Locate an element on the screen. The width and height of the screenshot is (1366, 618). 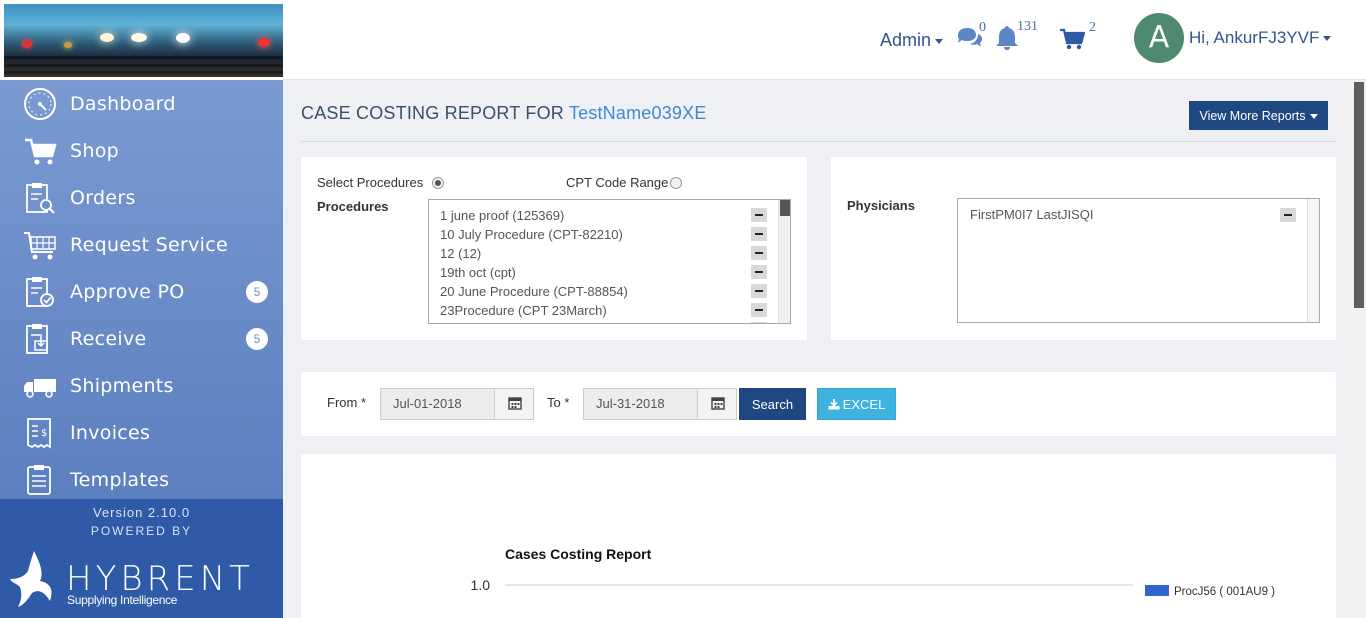
receive-count-badge: 5 is located at coordinates (257, 339).